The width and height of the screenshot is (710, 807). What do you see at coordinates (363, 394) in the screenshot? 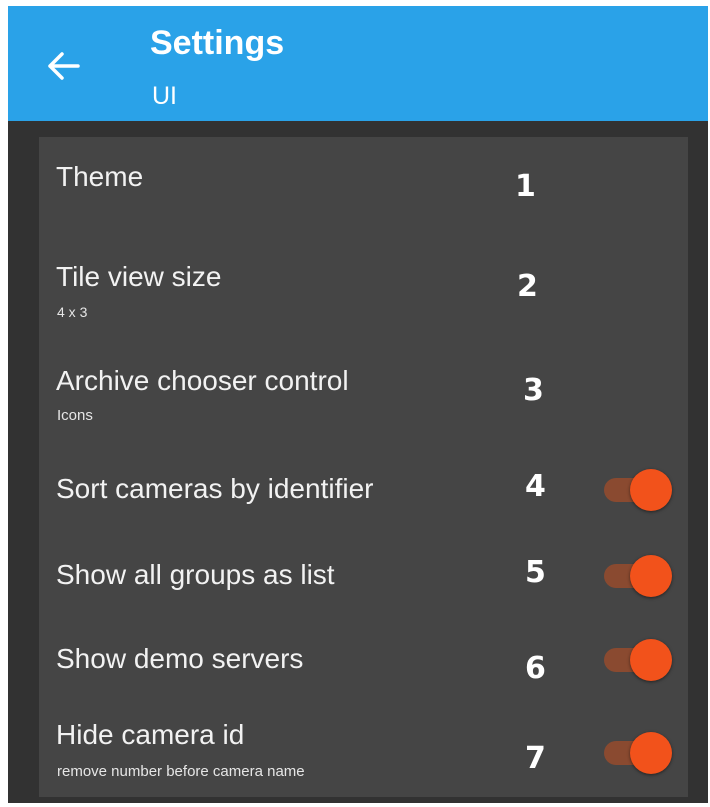
I see `setting-archive-chooser-control: Archive chooser control Icons 3` at bounding box center [363, 394].